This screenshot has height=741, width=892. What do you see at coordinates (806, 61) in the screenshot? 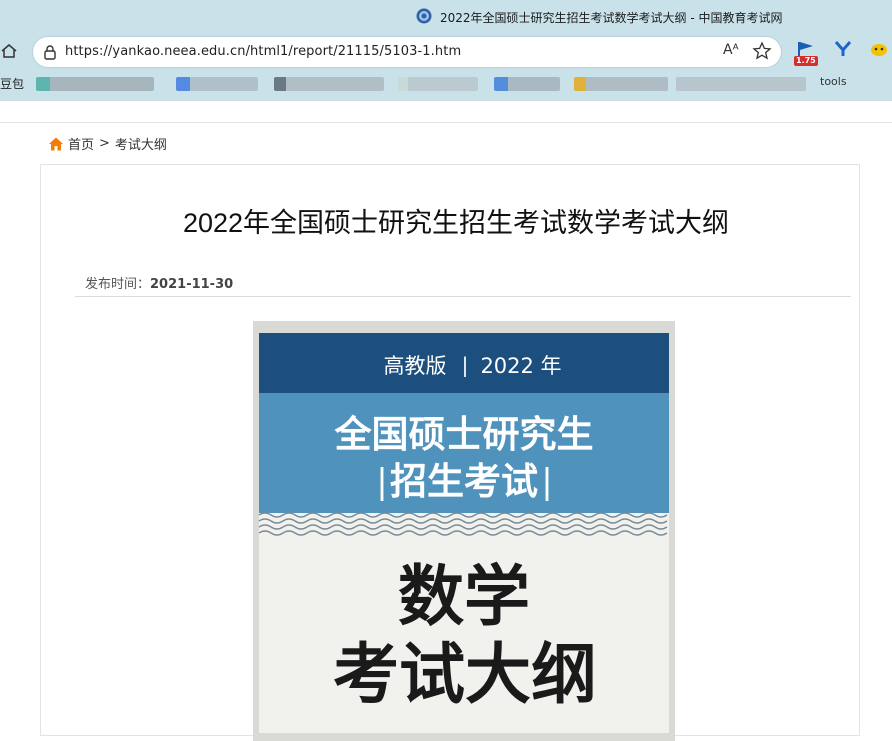
I see `extension-badge: 1.75` at bounding box center [806, 61].